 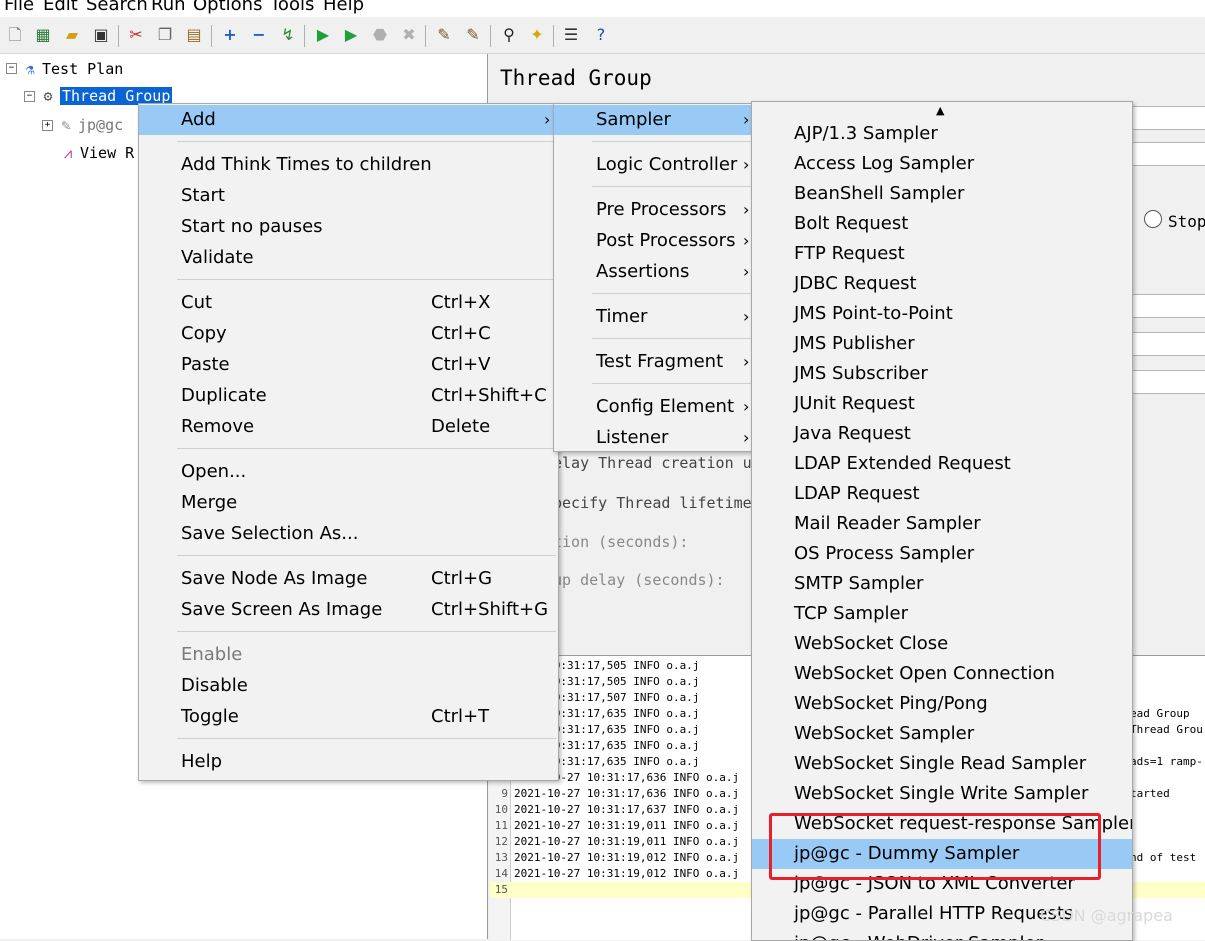 What do you see at coordinates (654, 165) in the screenshot?
I see `menu-item-logic-controller: Logic Controller ›` at bounding box center [654, 165].